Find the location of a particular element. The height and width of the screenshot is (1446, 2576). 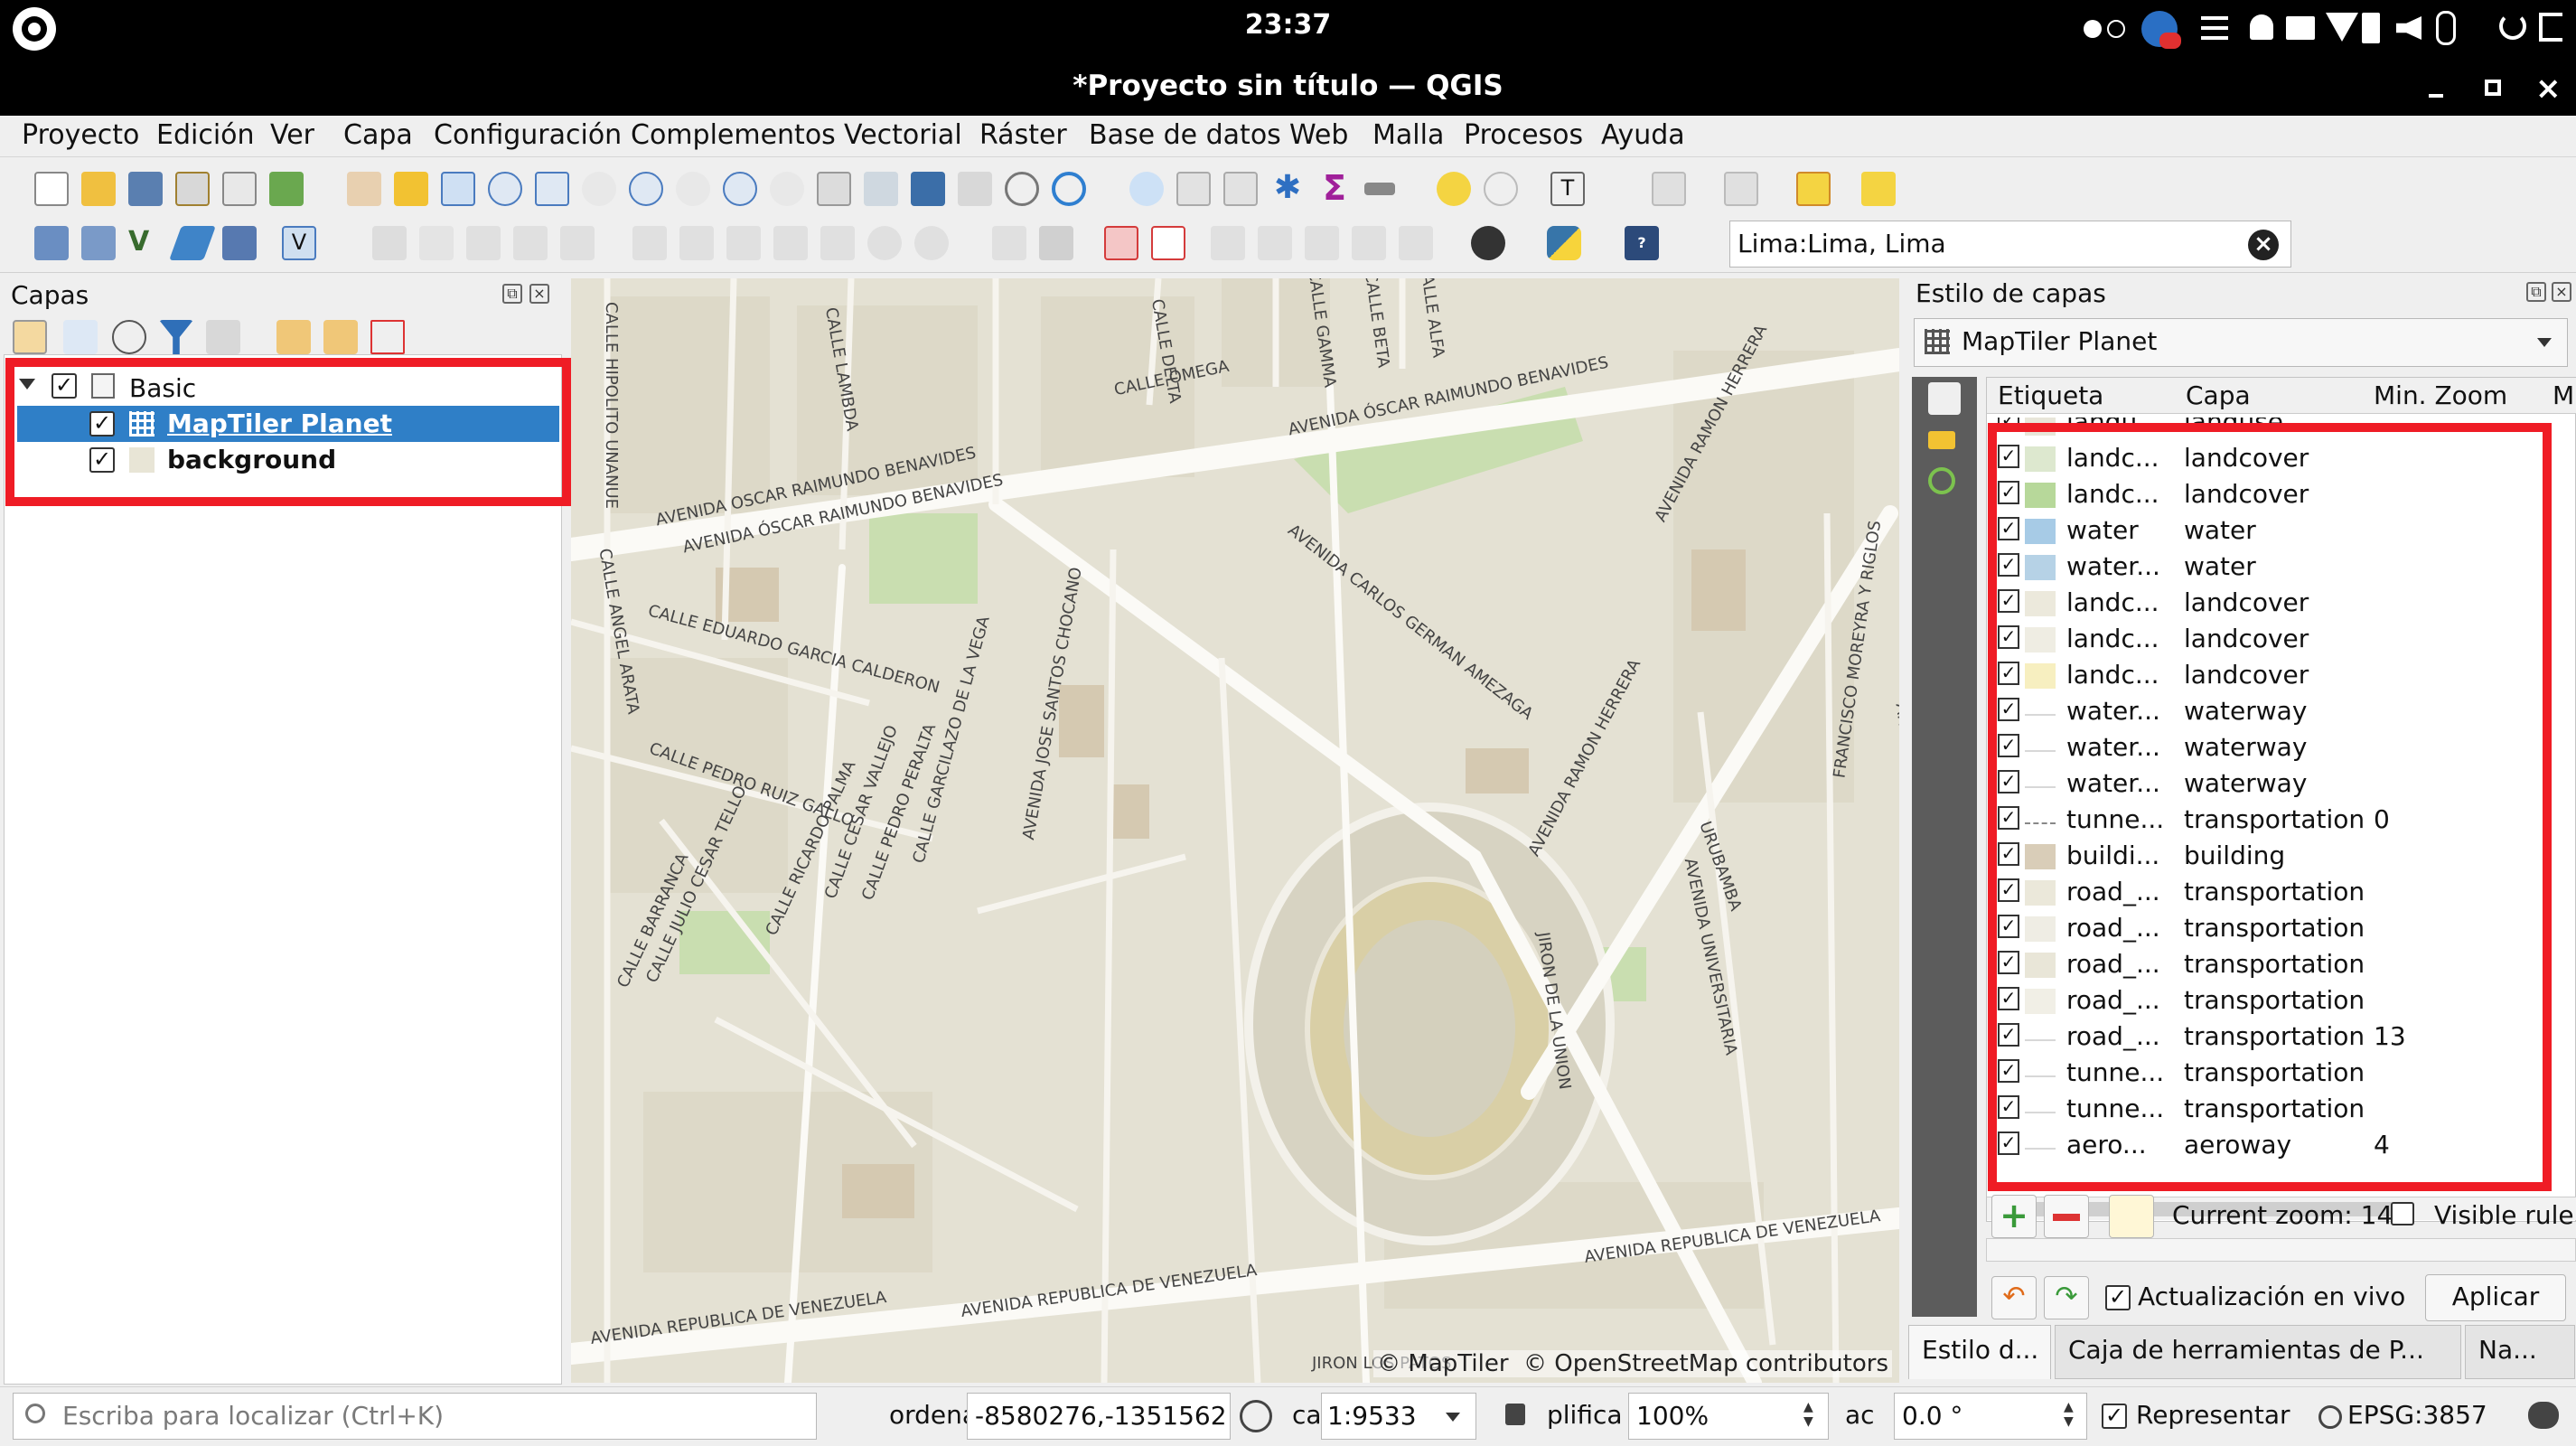

float-panel-icon: ⧉ is located at coordinates (512, 294).